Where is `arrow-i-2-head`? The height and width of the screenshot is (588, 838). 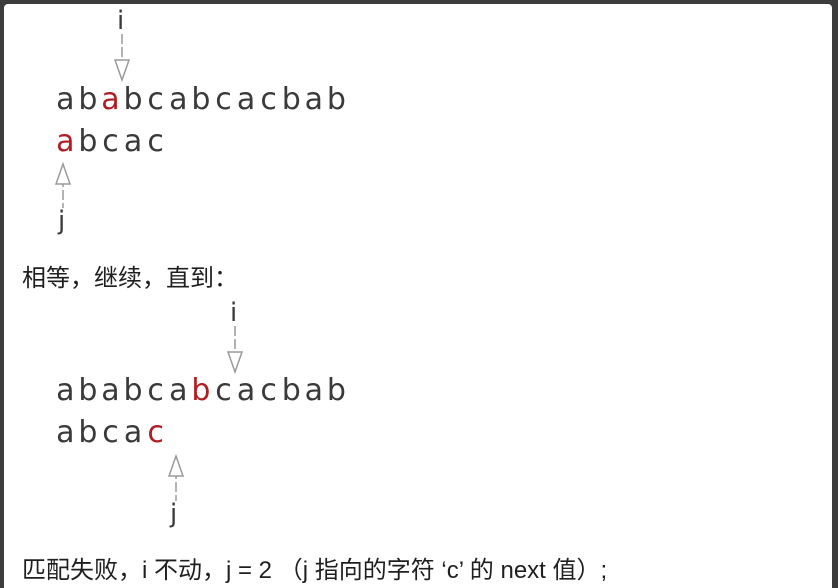
arrow-i-2-head is located at coordinates (235, 363).